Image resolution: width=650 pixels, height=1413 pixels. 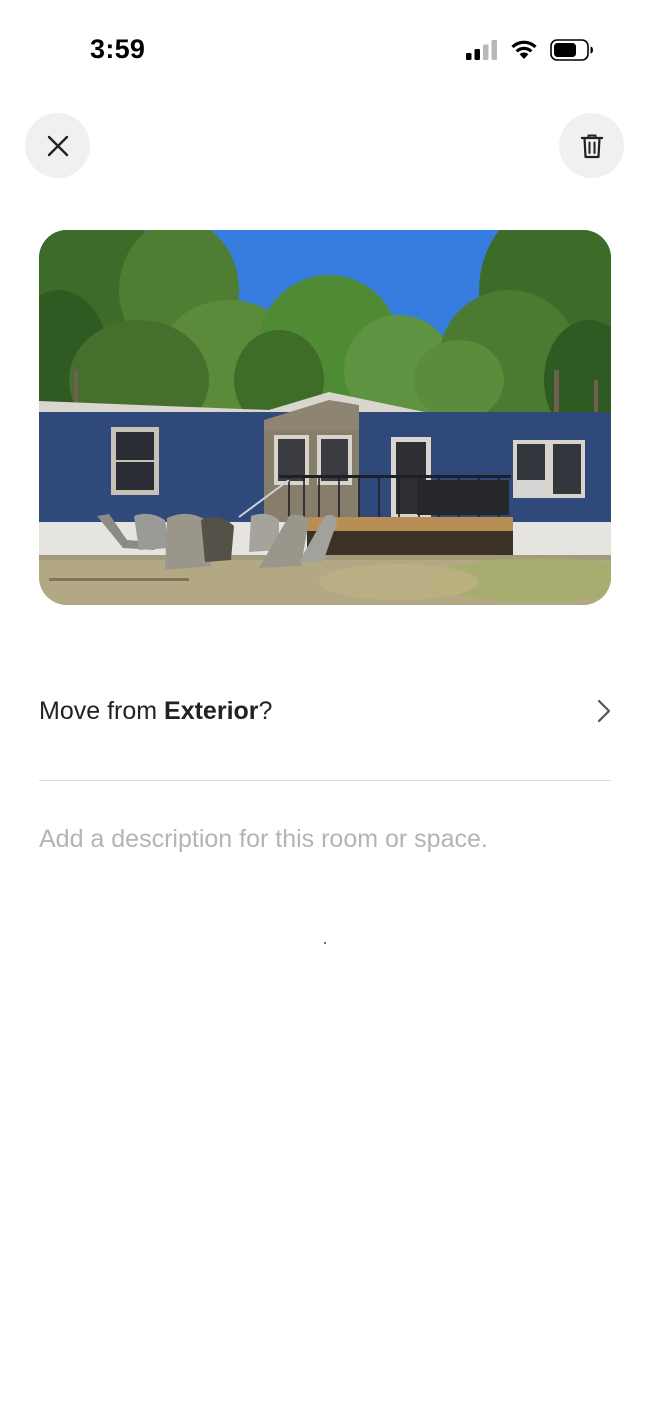 What do you see at coordinates (211, 710) in the screenshot?
I see `current-room-name: Exterior` at bounding box center [211, 710].